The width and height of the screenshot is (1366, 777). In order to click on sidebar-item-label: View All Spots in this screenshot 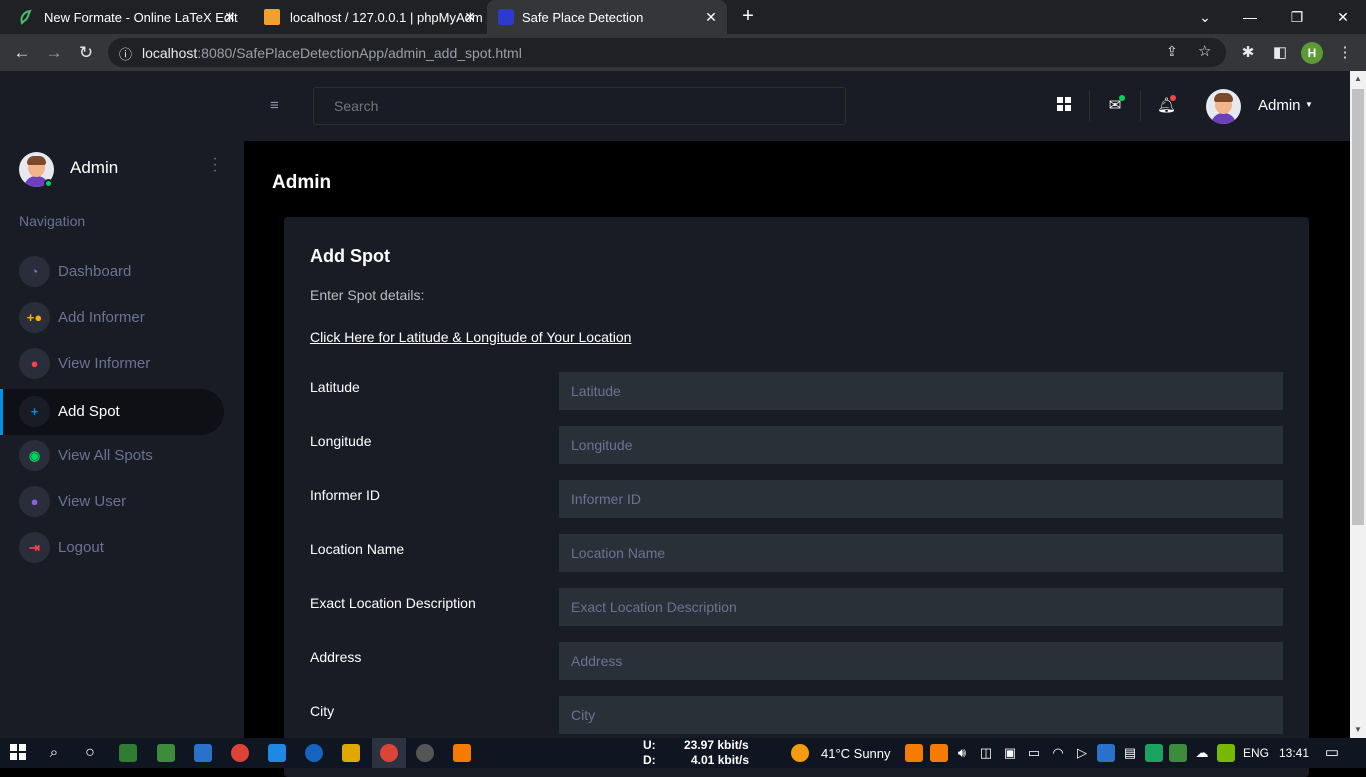, I will do `click(105, 455)`.